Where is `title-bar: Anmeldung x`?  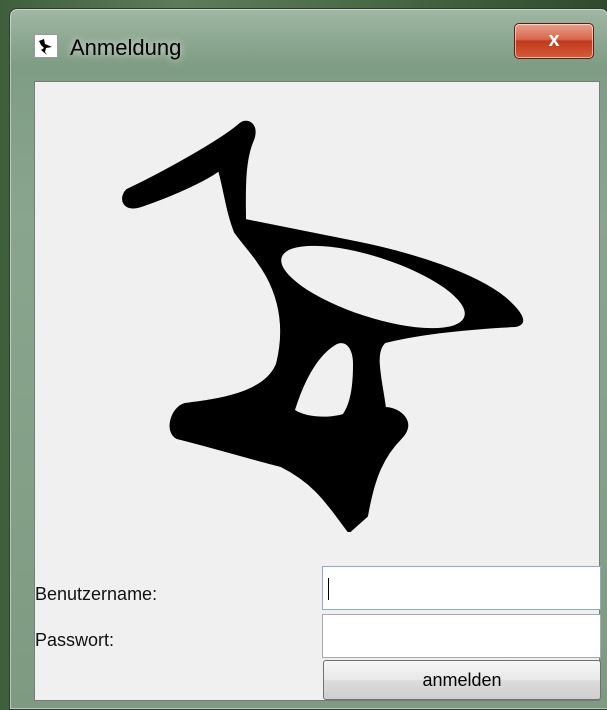 title-bar: Anmeldung x is located at coordinates (308, 45).